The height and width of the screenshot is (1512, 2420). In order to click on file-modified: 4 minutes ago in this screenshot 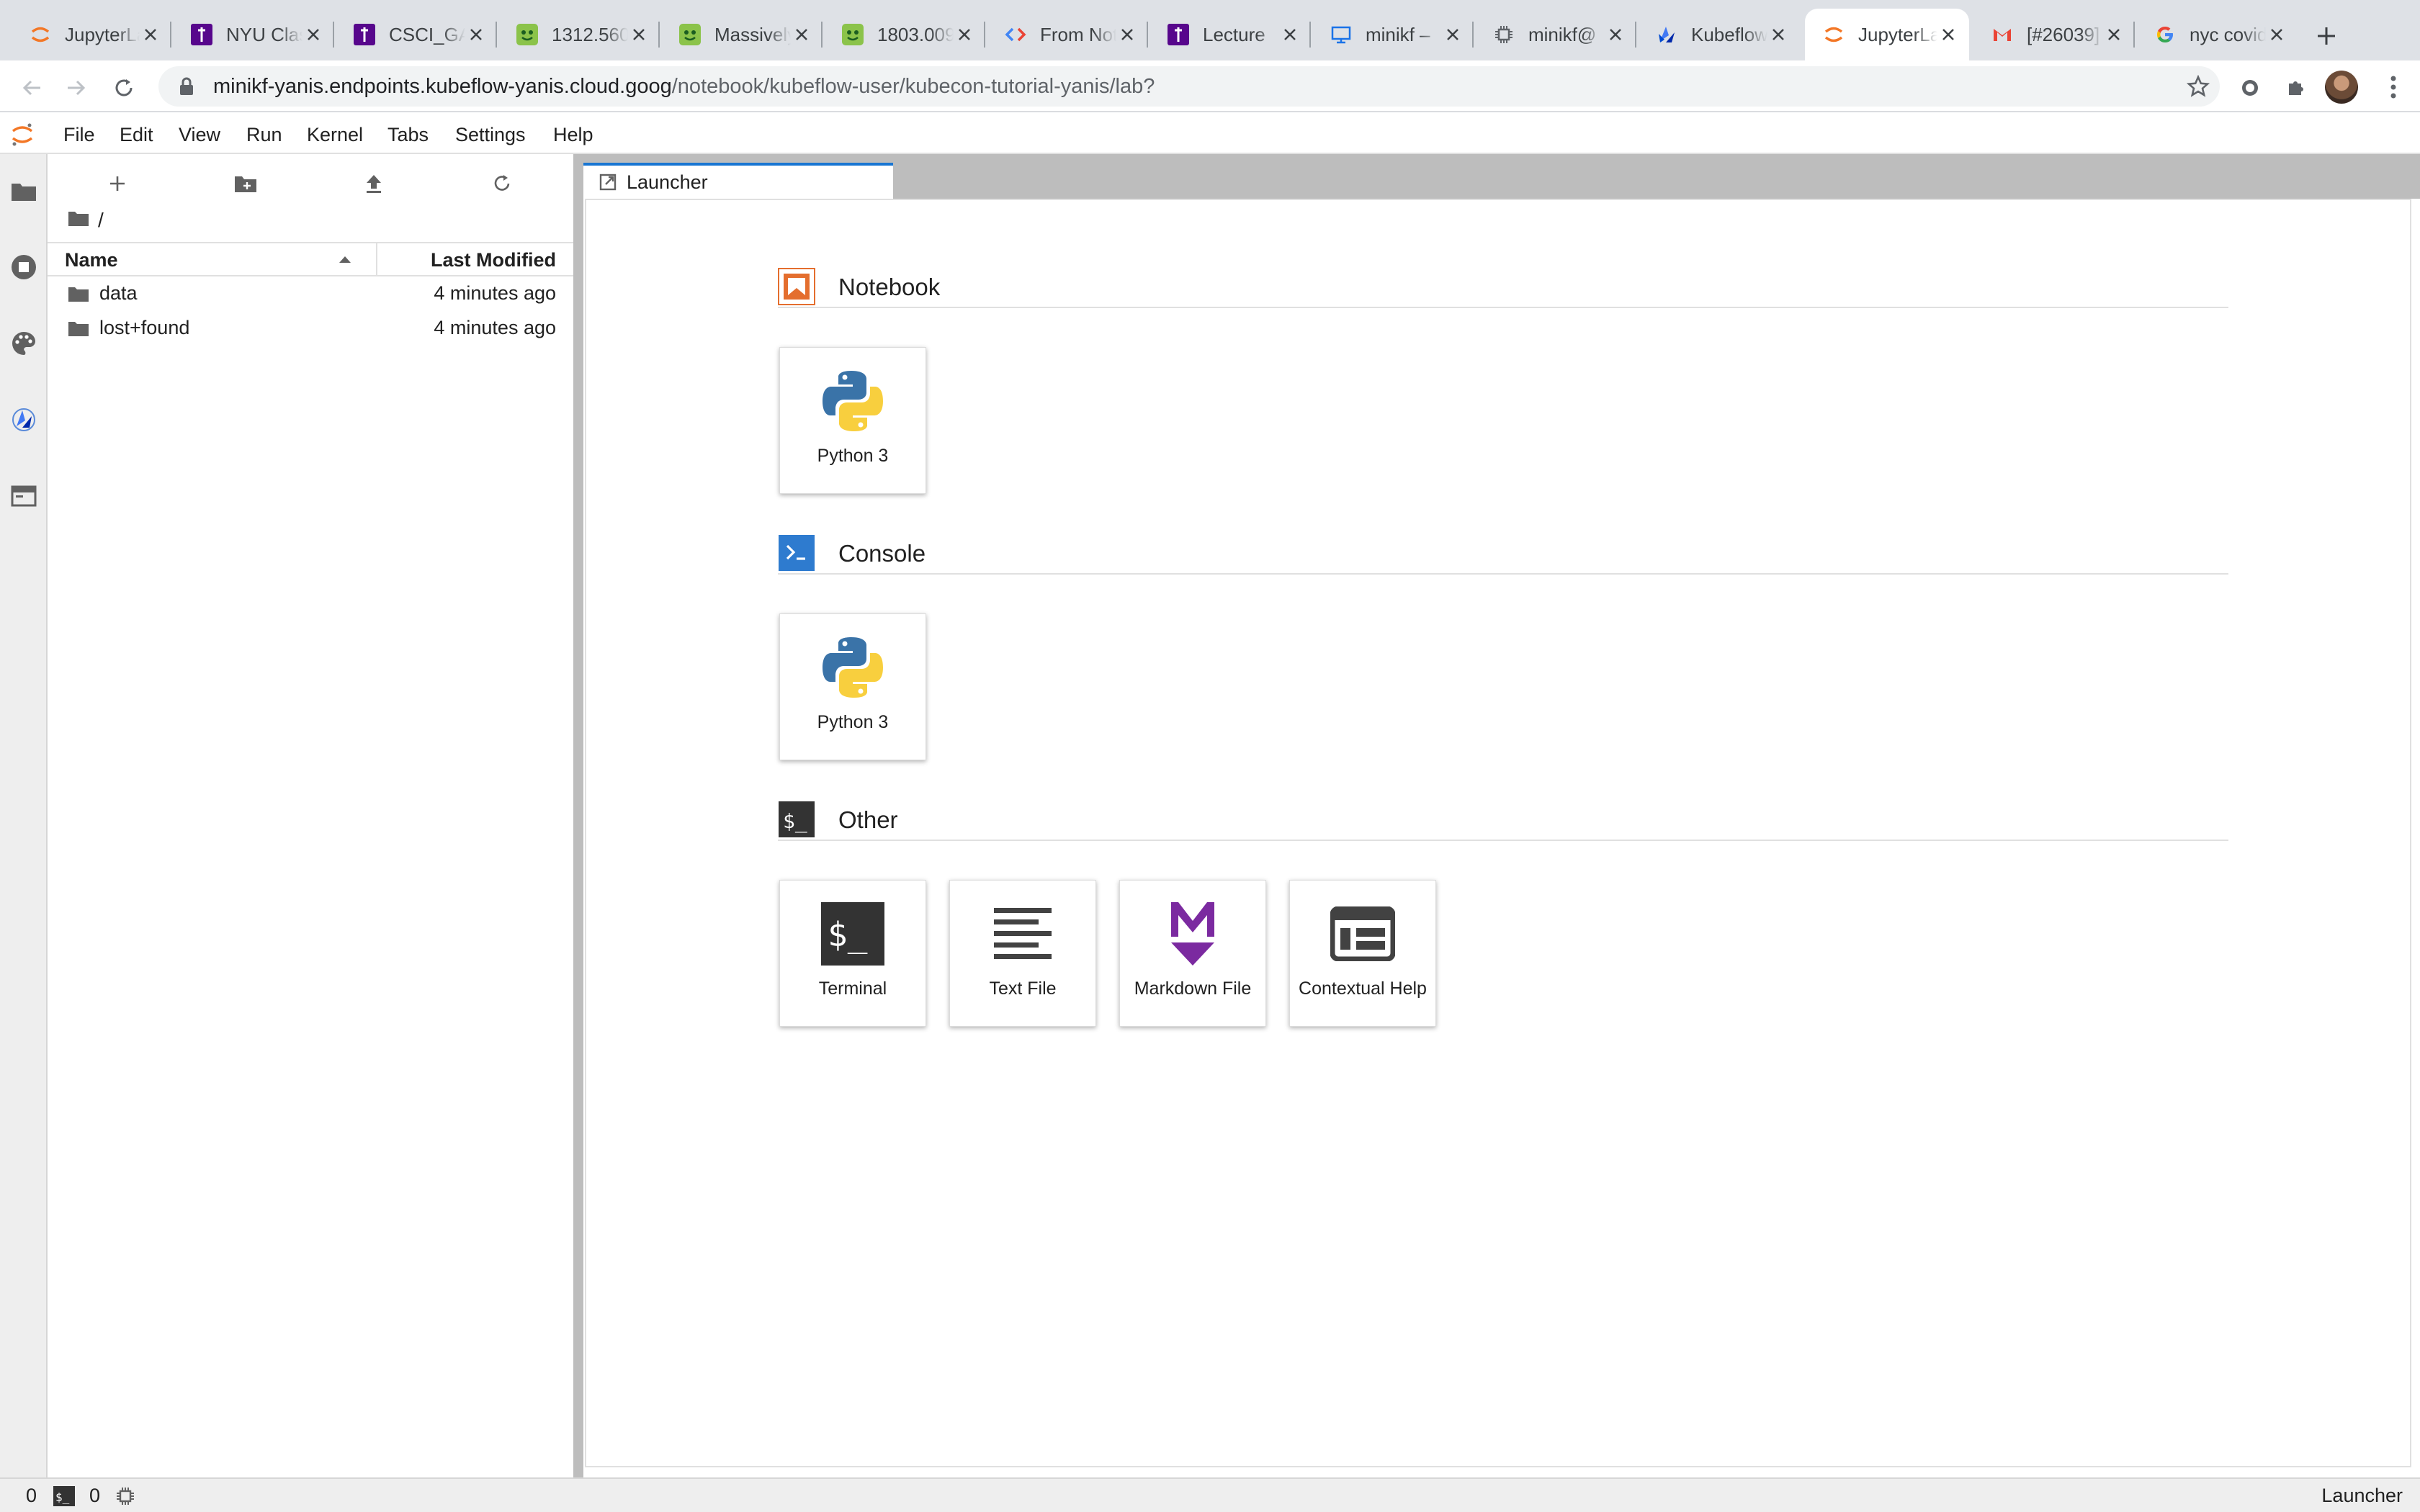, I will do `click(495, 293)`.